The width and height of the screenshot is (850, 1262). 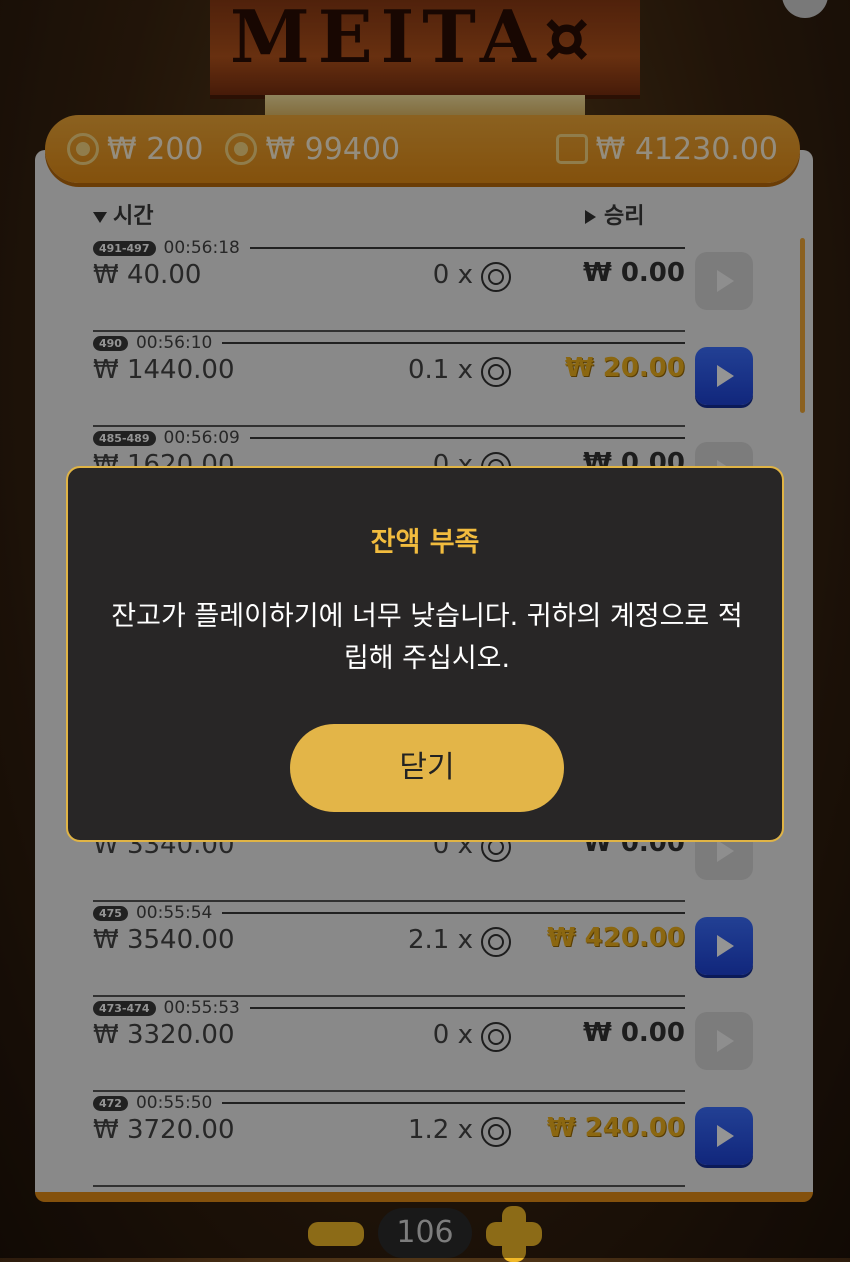 What do you see at coordinates (427, 637) in the screenshot?
I see `dialog-message: 잔고가 플레이하기에 너무 낮습니다. 귀하의 계정으로 적립해 주십시오.` at bounding box center [427, 637].